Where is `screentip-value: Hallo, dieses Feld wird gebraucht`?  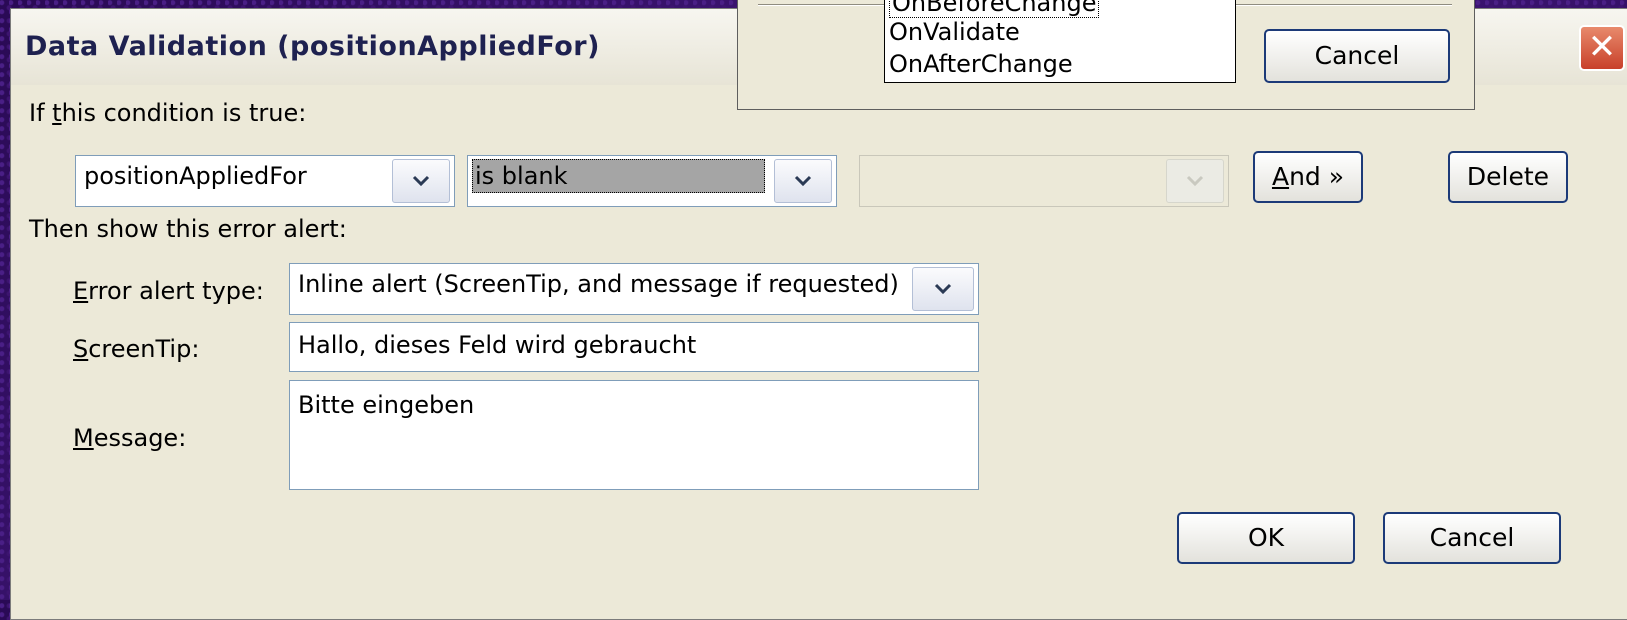 screentip-value: Hallo, dieses Feld wird gebraucht is located at coordinates (497, 345).